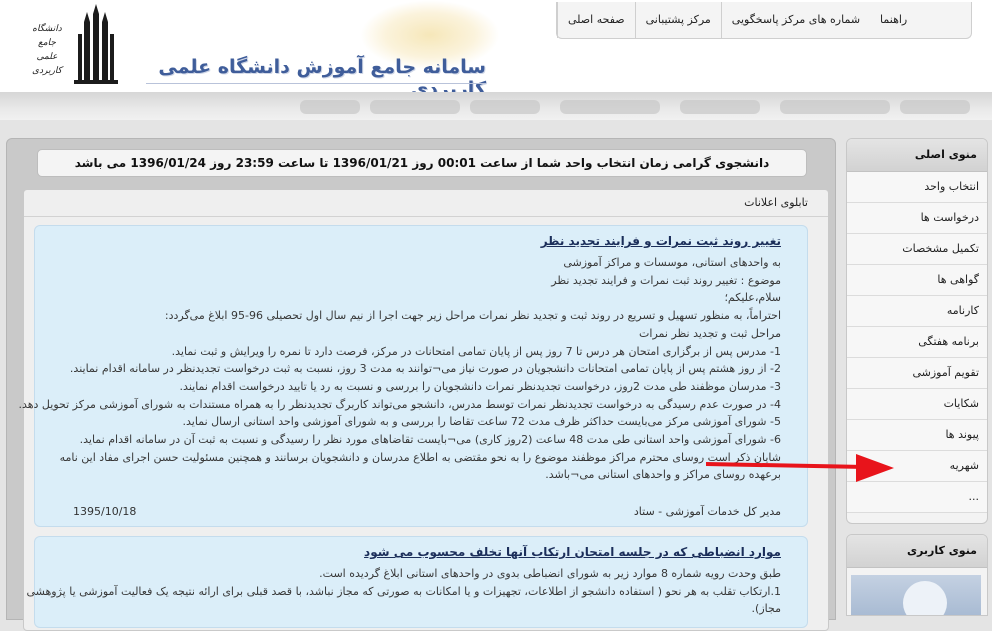 This screenshot has height=631, width=992. What do you see at coordinates (917, 249) in the screenshot?
I see `menu-item-complete-profile: تکمیل مشخصات` at bounding box center [917, 249].